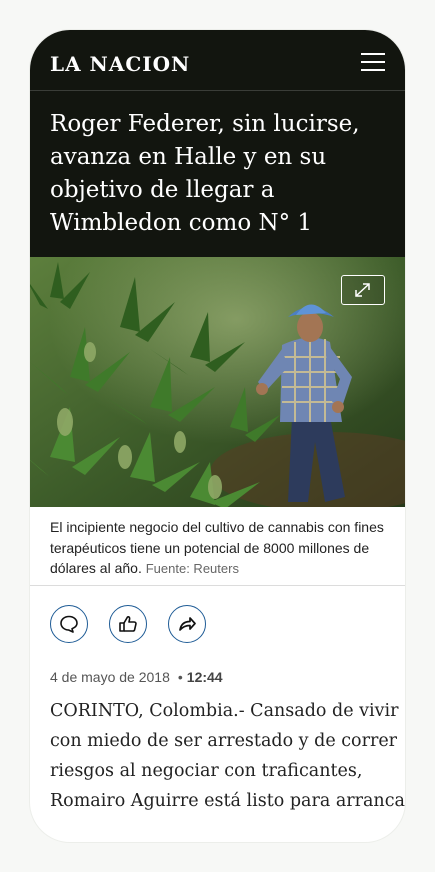 Image resolution: width=435 pixels, height=872 pixels. I want to click on caption-source: Fuente: Reuters, so click(192, 568).